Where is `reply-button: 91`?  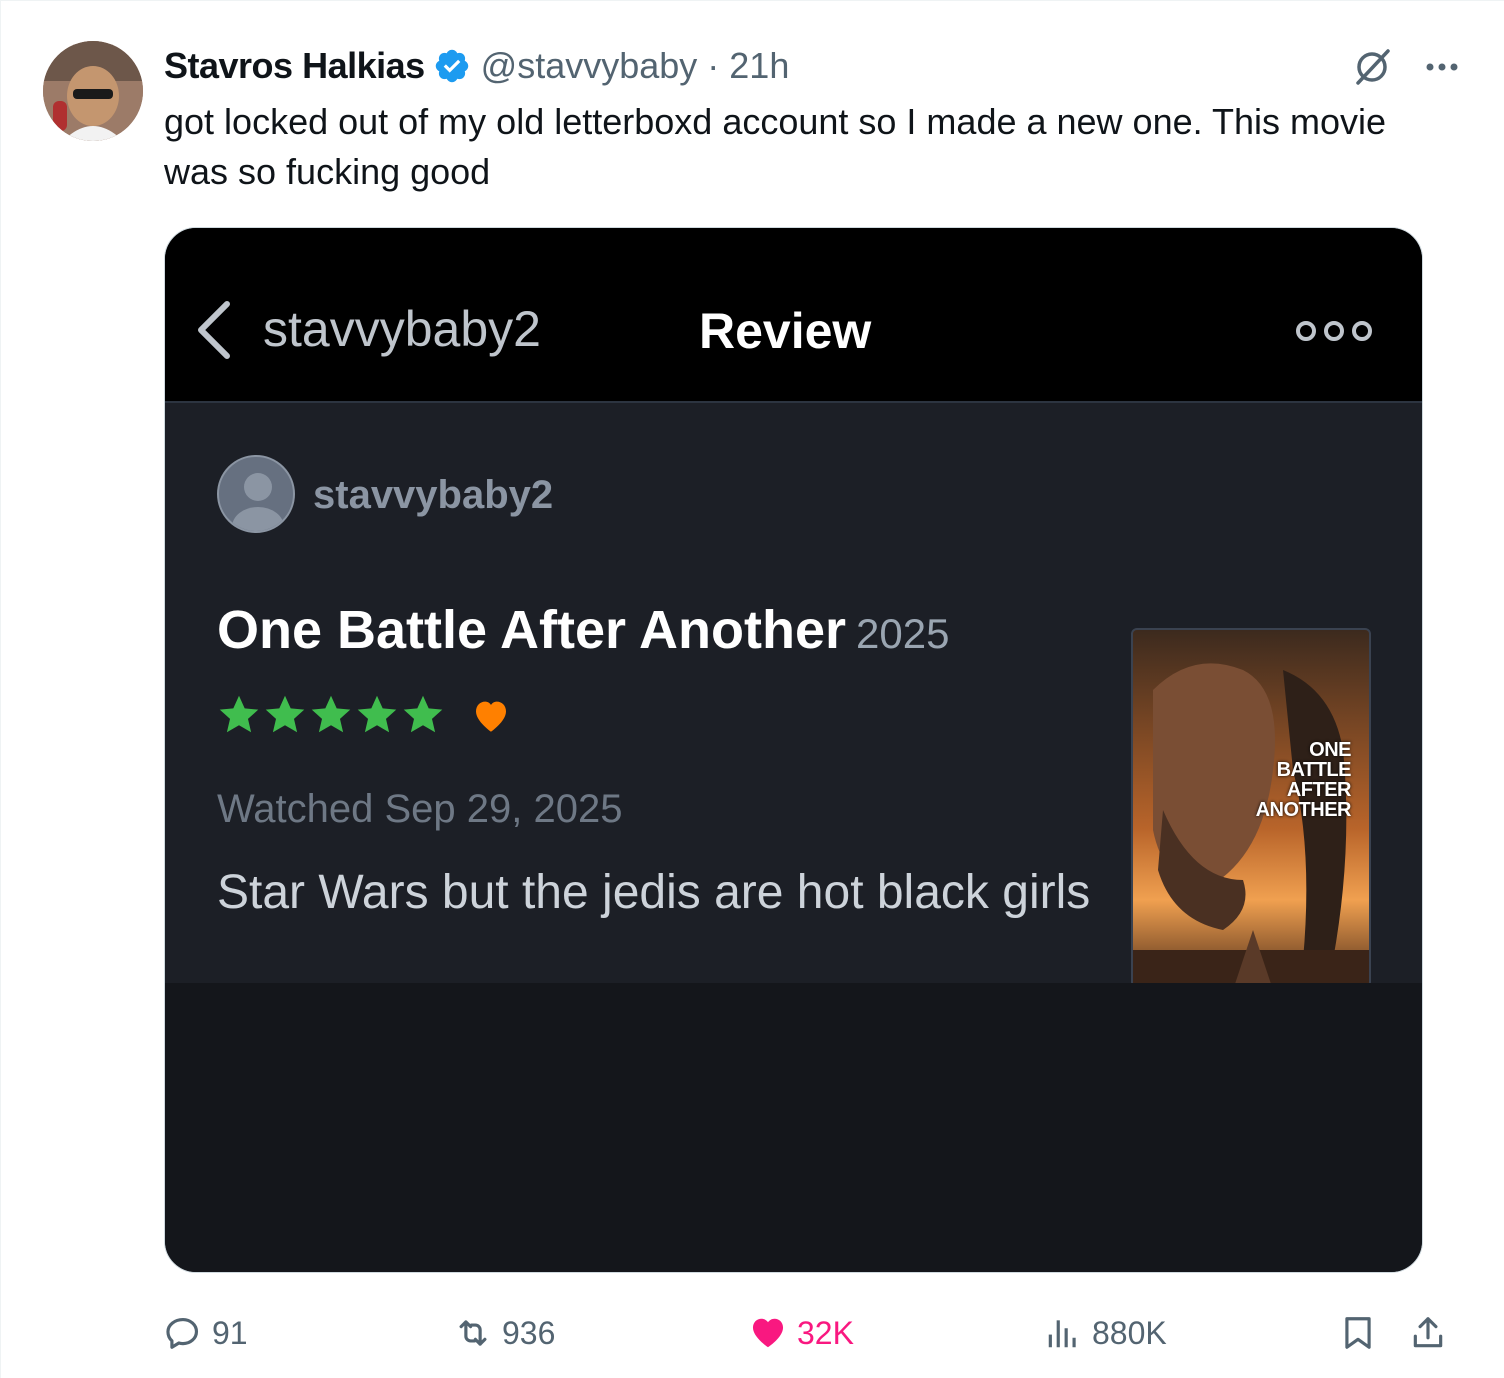 reply-button: 91 is located at coordinates (206, 1333).